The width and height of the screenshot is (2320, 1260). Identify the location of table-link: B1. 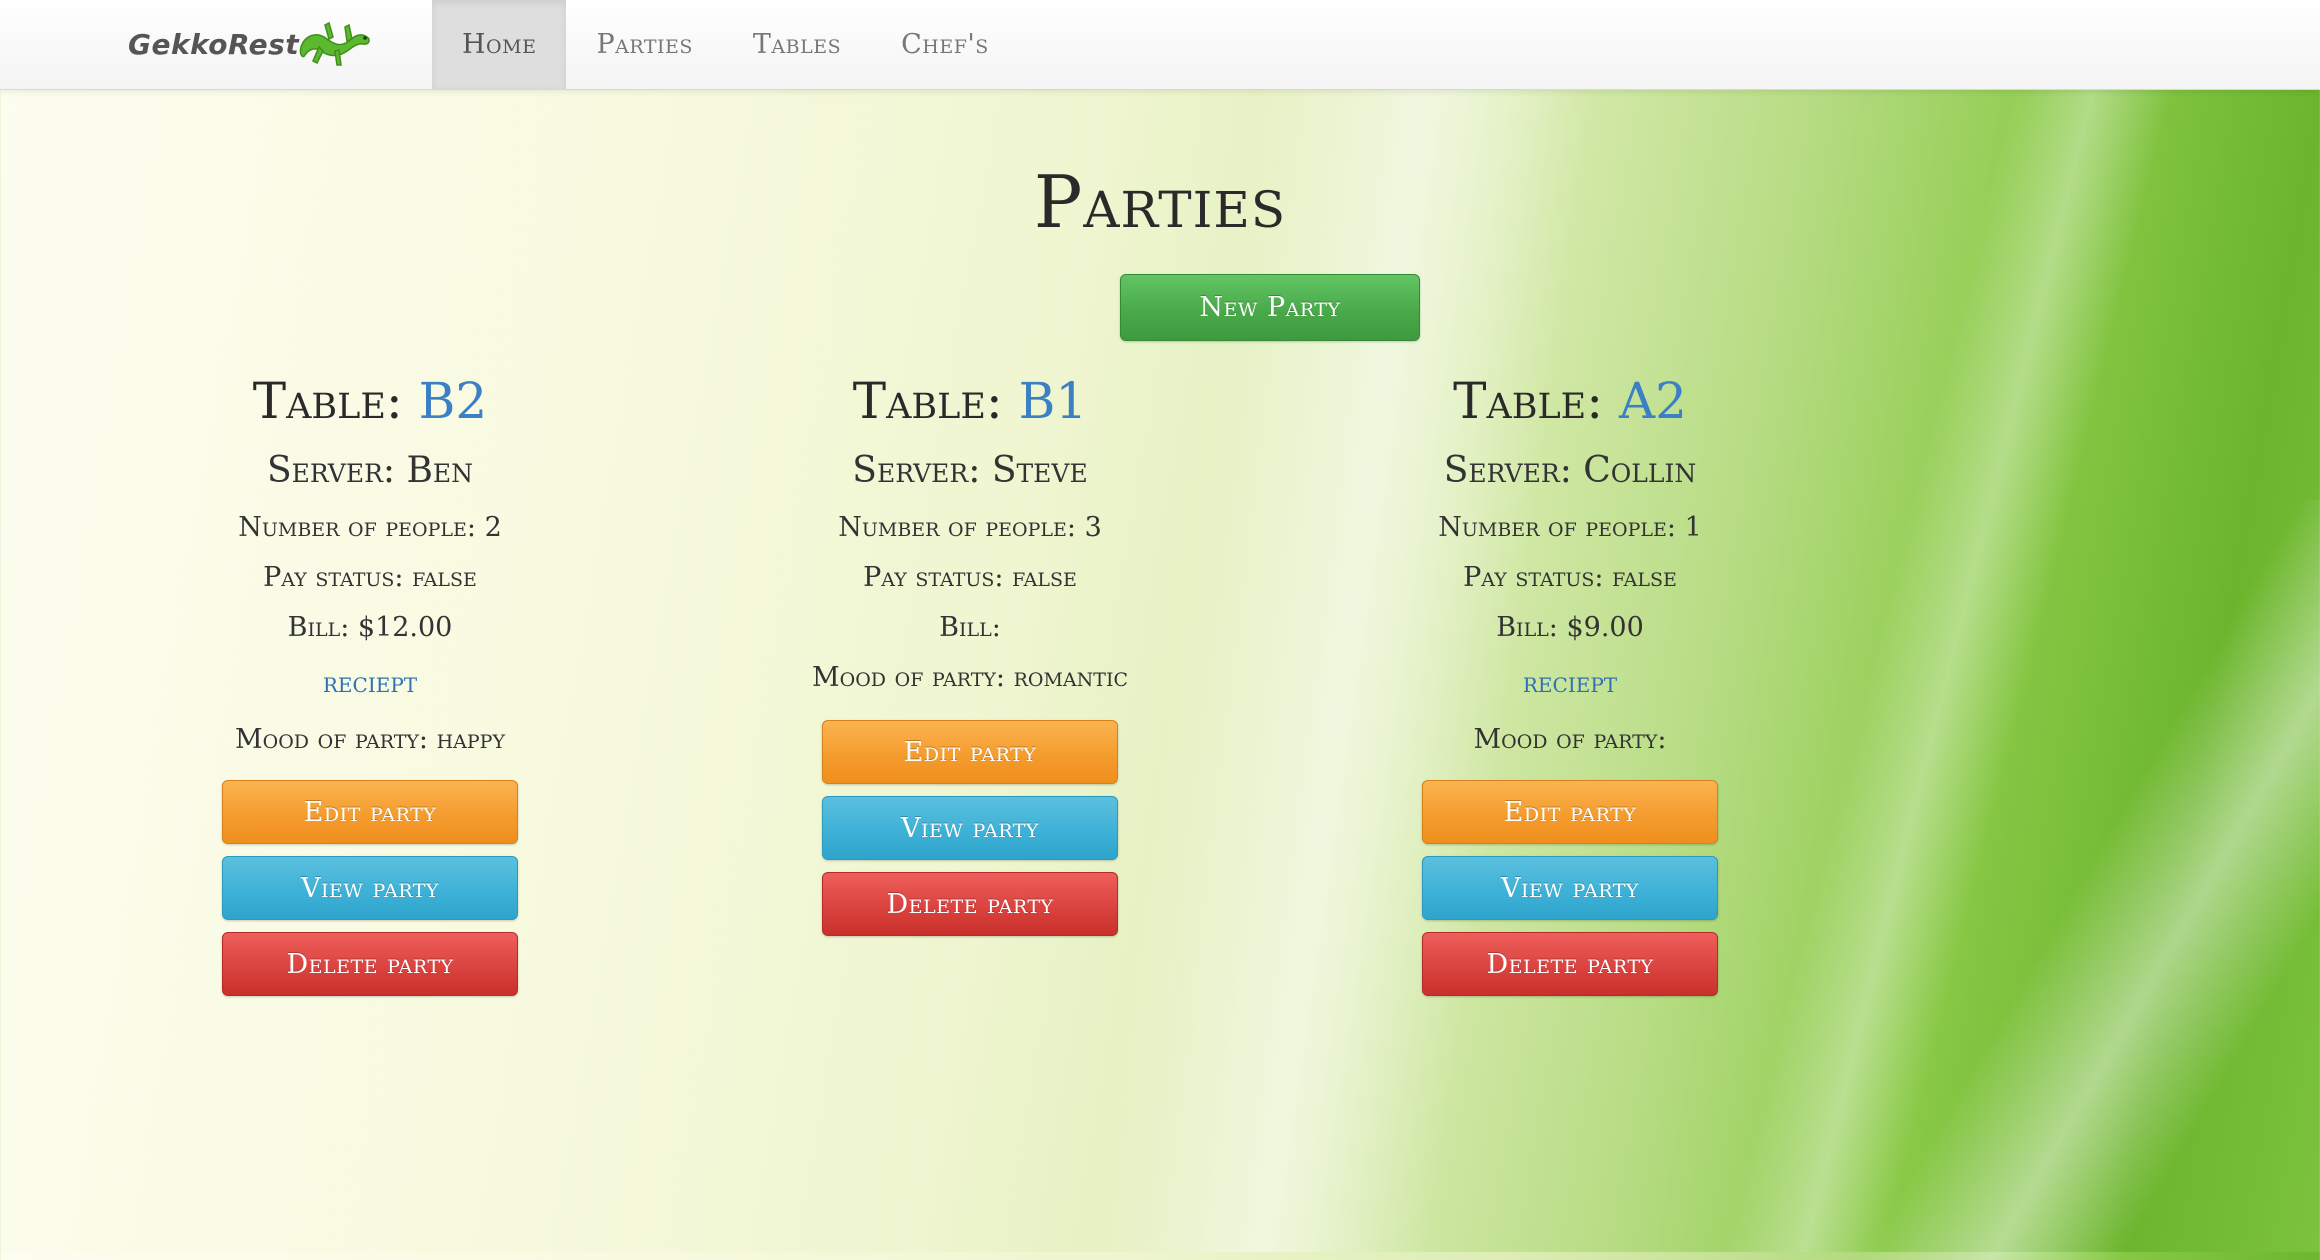
(1053, 401).